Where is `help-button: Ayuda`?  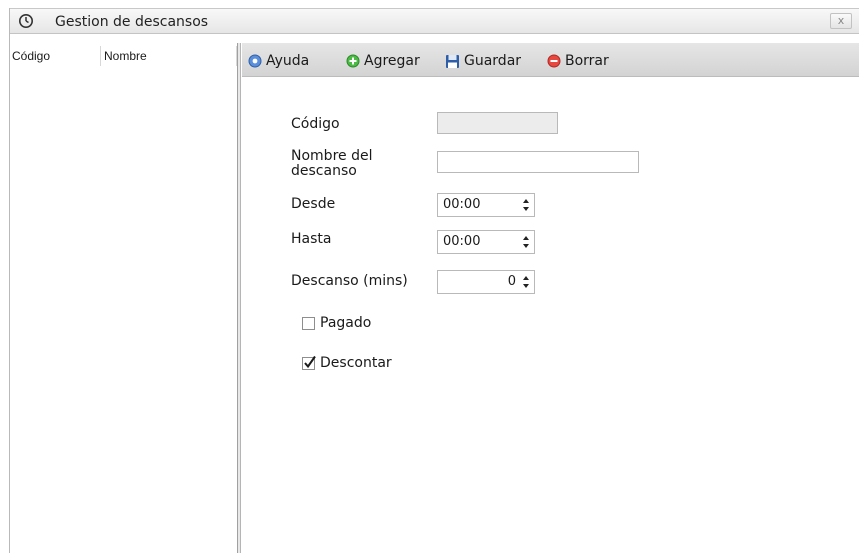
help-button: Ayuda is located at coordinates (278, 61).